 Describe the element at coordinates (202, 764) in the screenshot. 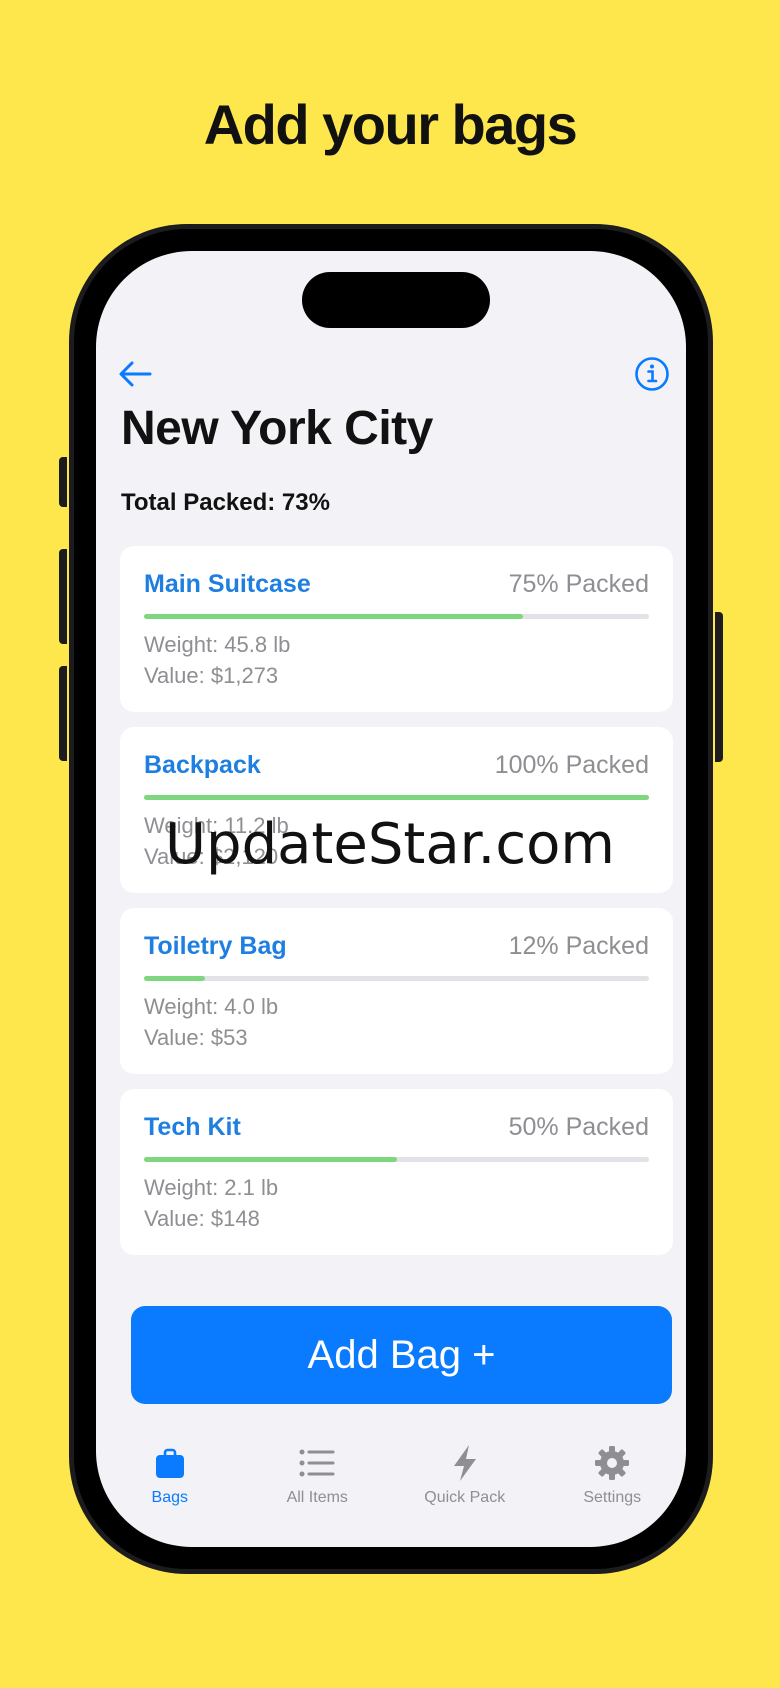

I see `bag-name: Backpack` at that location.